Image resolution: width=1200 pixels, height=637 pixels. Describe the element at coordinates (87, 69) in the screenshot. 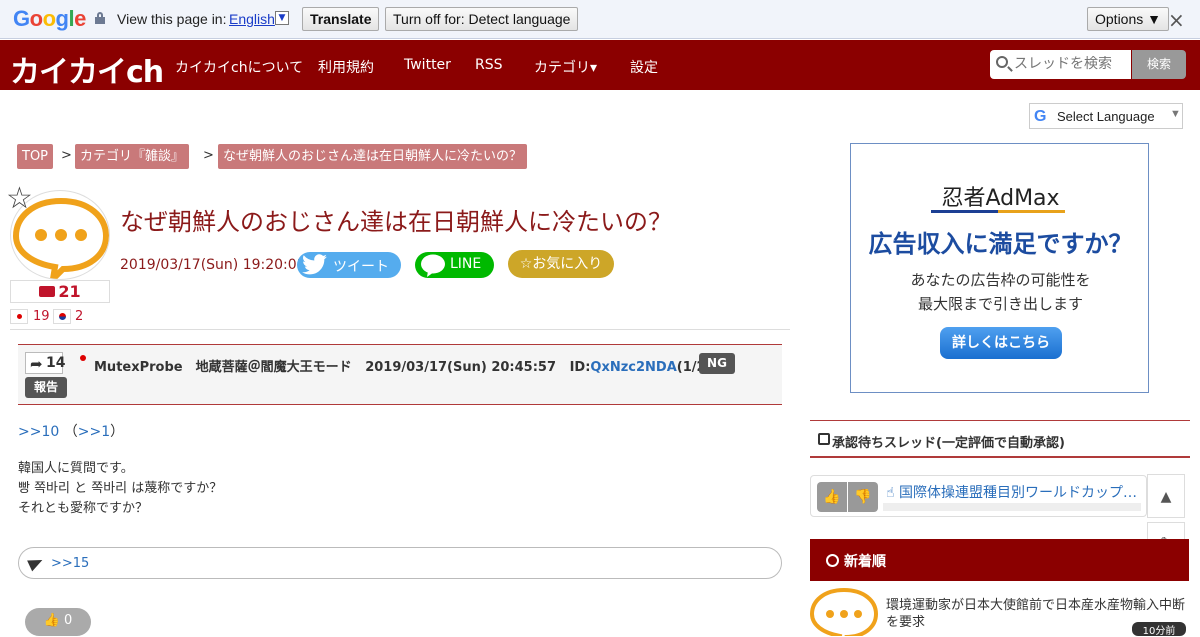

I see `site-logo: カイカイch` at that location.